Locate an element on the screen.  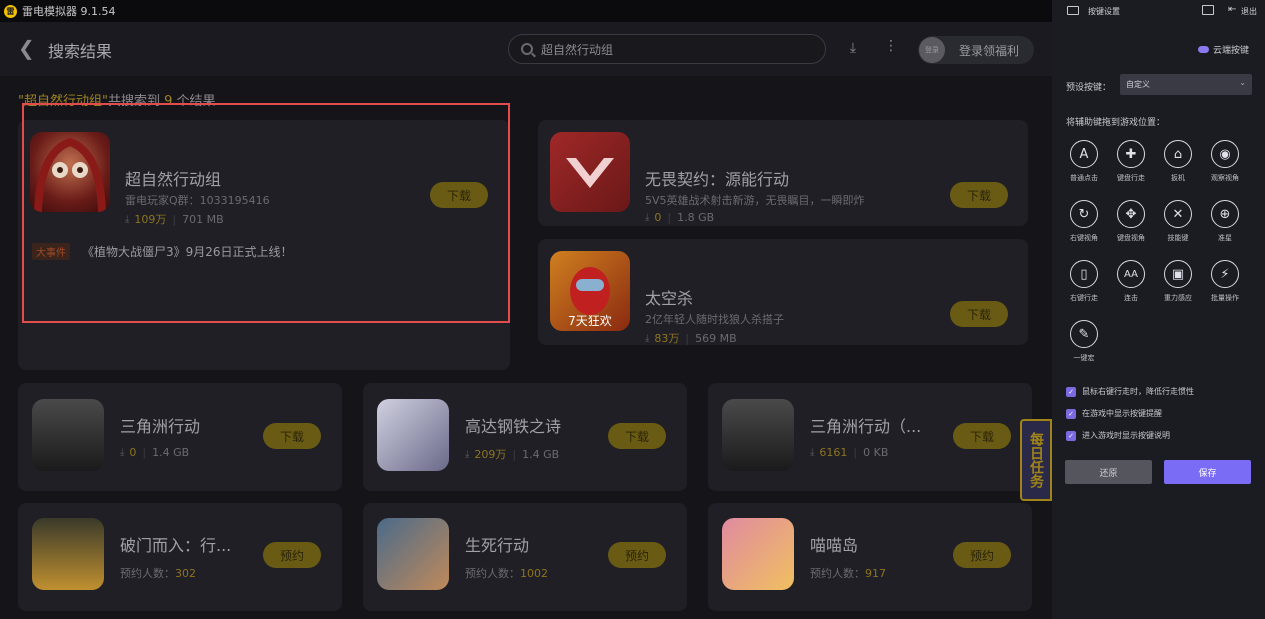
preset-select: 自定义 ⌄ is located at coordinates (1186, 84).